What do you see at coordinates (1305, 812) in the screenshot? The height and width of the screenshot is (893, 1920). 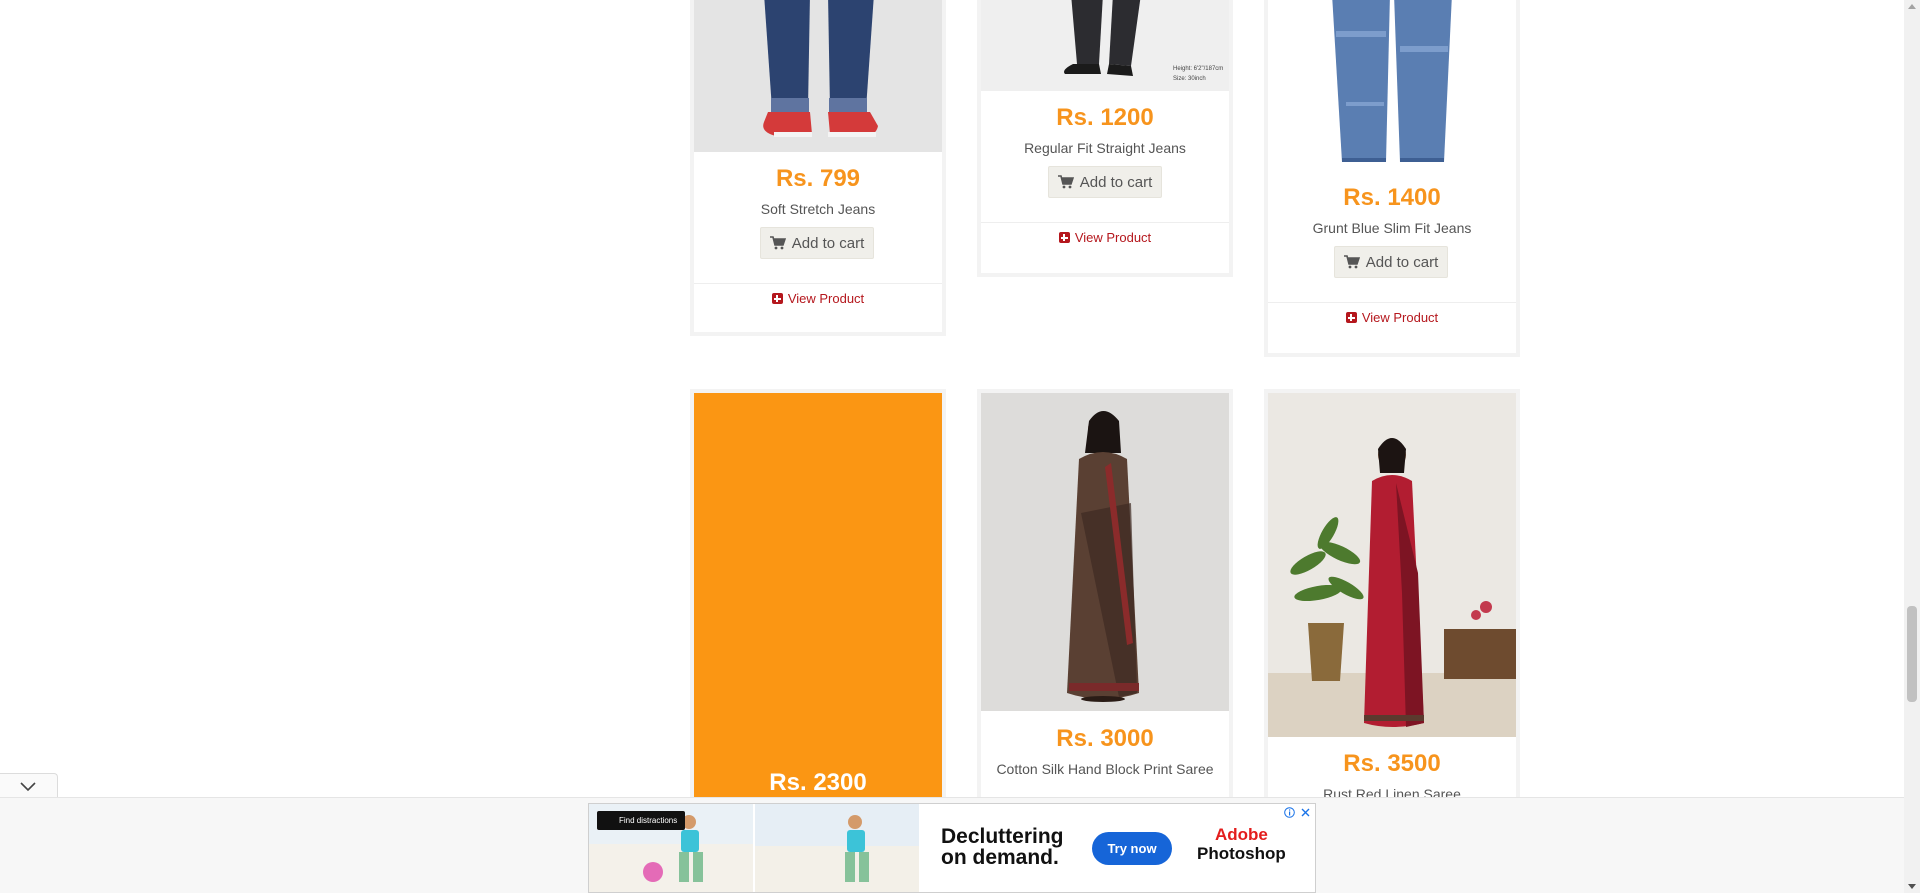 I see `close-icon` at bounding box center [1305, 812].